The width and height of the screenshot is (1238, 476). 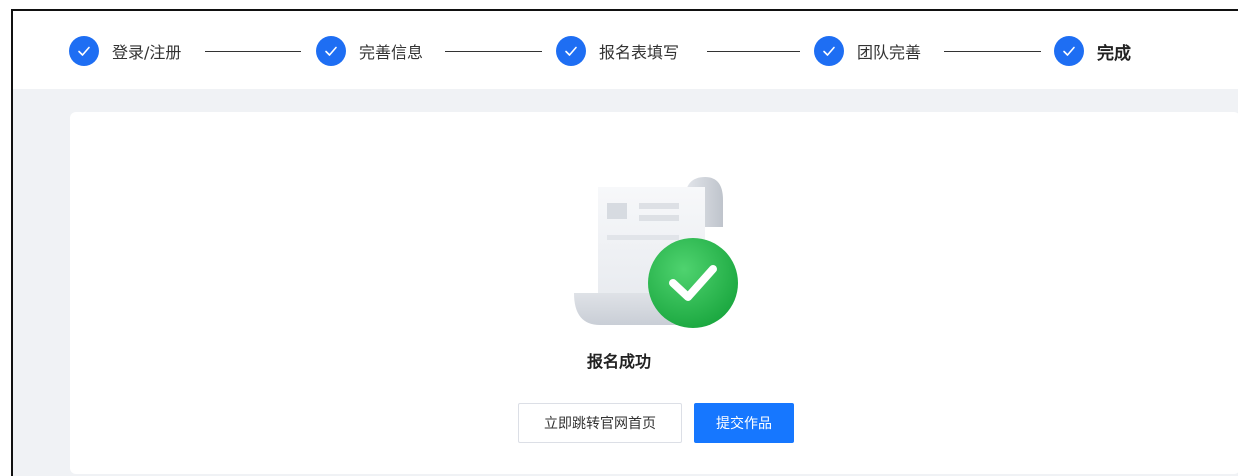 I want to click on step-label: 完善信息, so click(x=391, y=52).